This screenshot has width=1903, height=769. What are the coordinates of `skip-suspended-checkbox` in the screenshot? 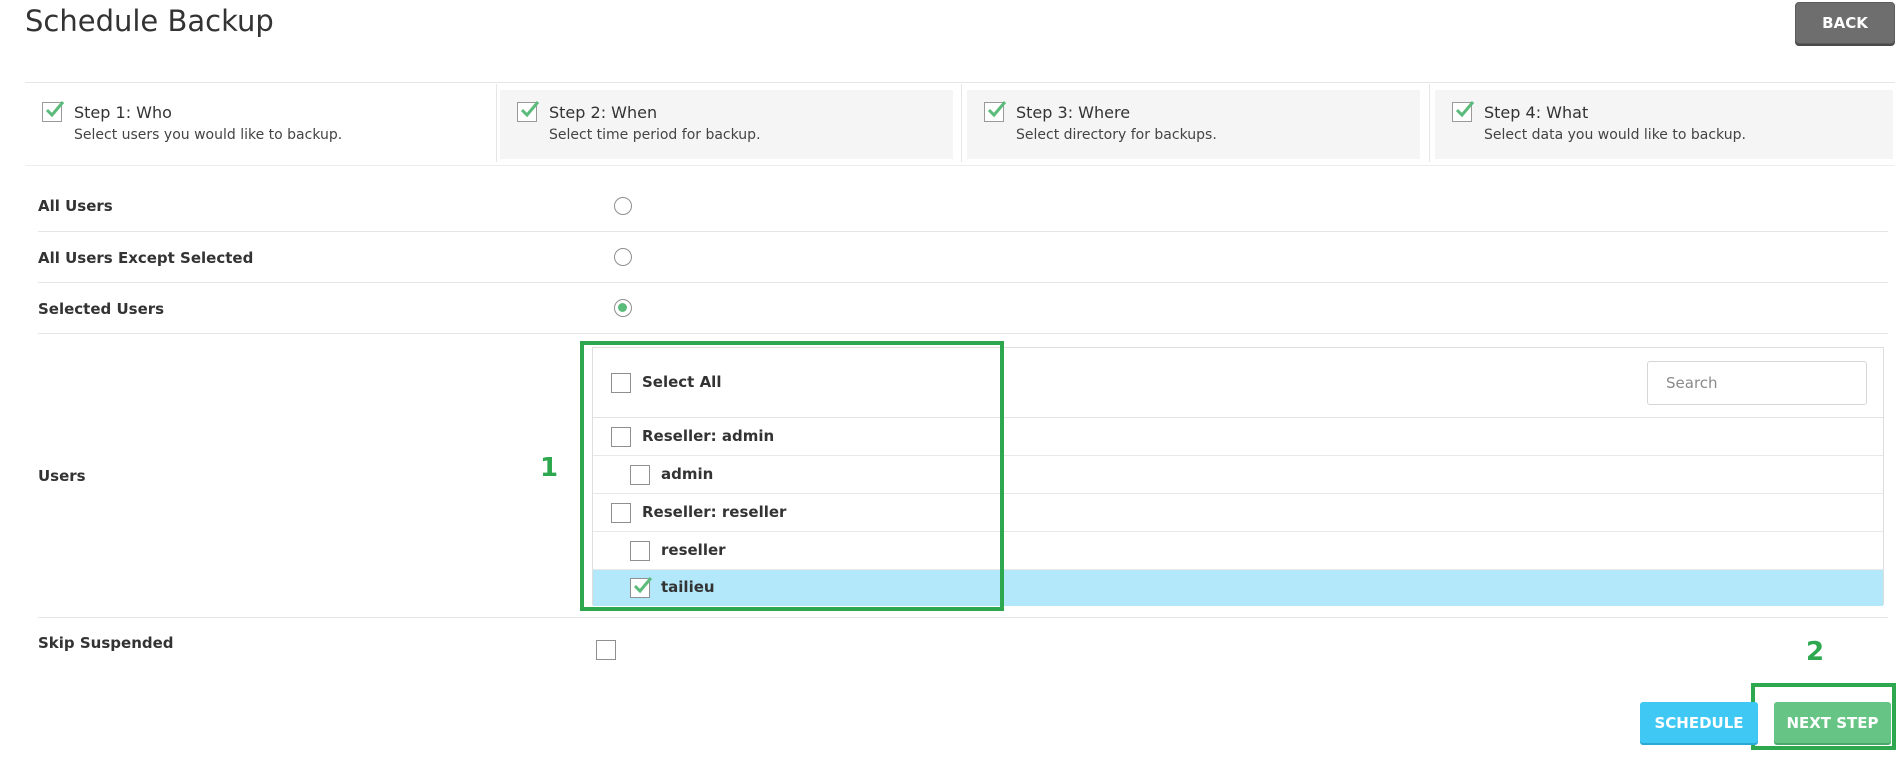 It's located at (606, 650).